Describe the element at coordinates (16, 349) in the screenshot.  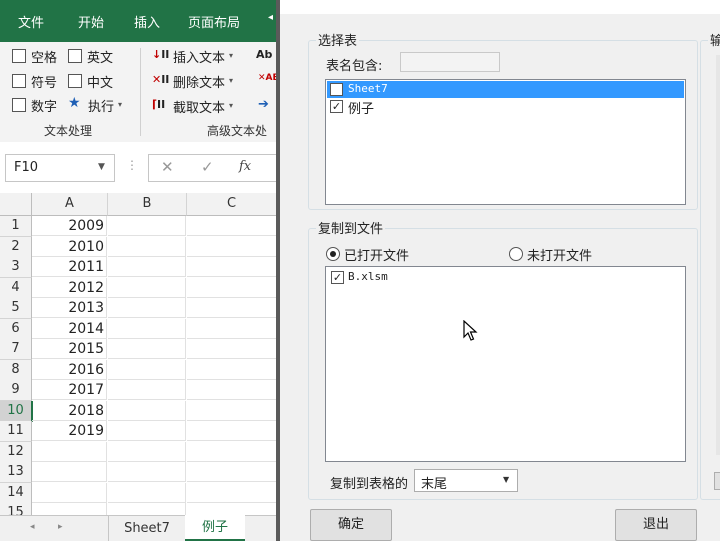
I see `row-header: 7` at that location.